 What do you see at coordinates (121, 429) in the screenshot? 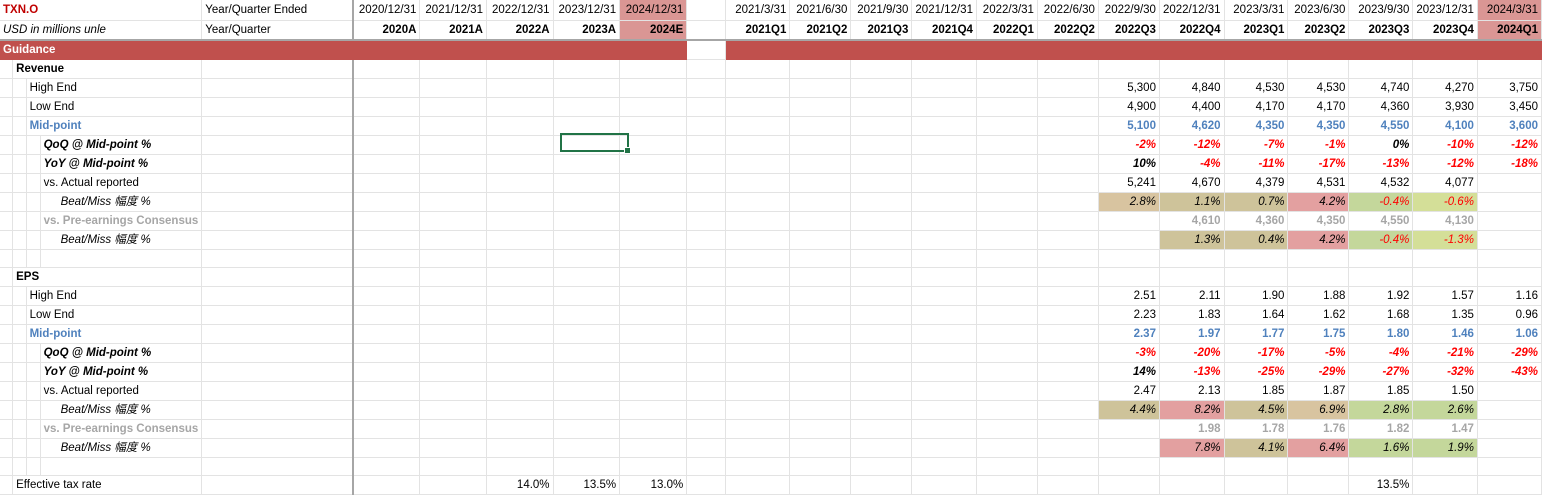
I see `row-label: vs. Pre-earnings Consensus` at bounding box center [121, 429].